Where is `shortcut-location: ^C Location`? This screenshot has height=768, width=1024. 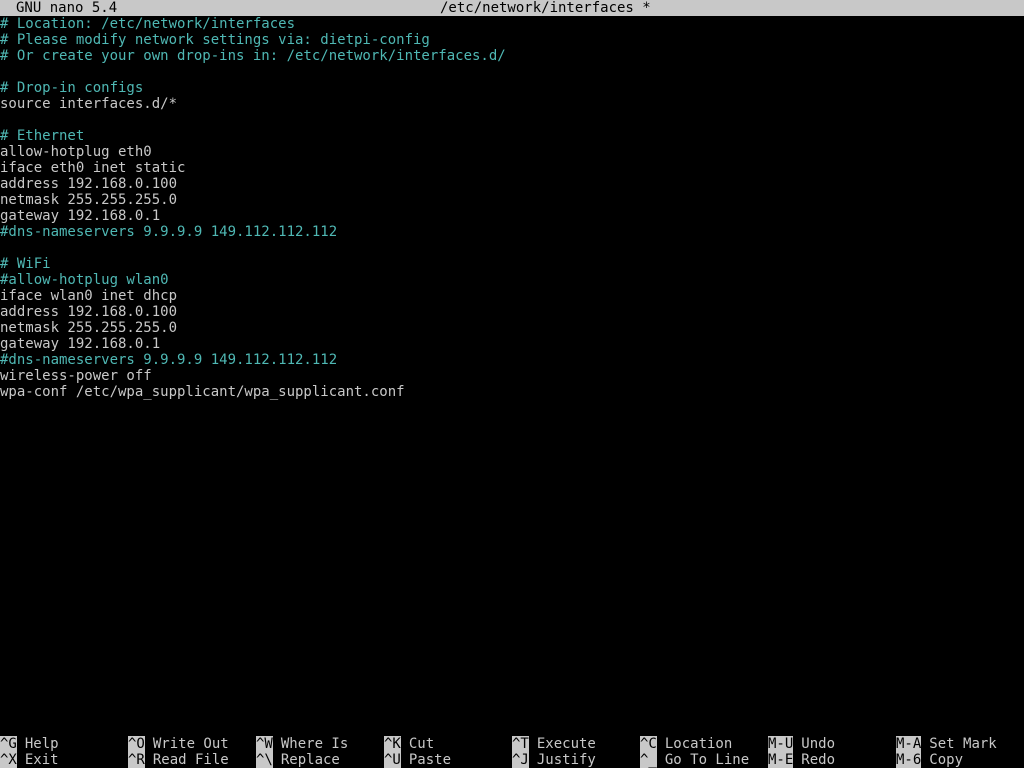
shortcut-location: ^C Location is located at coordinates (686, 744).